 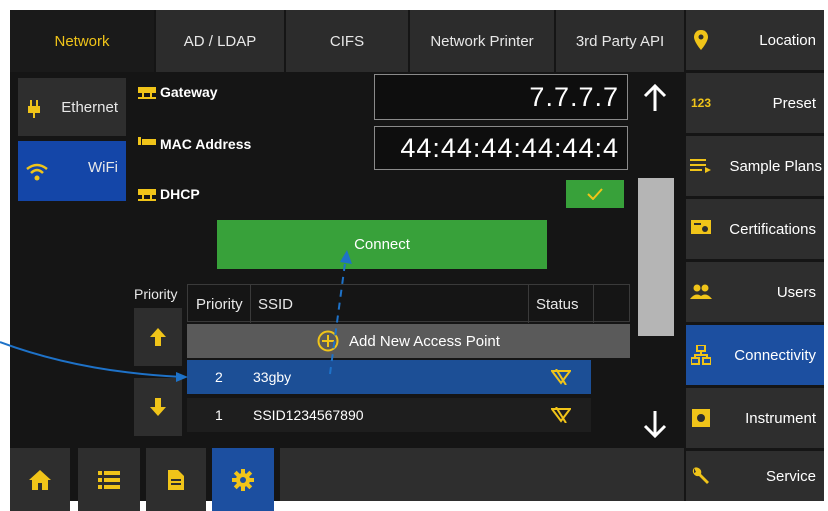 I want to click on home-button, so click(x=40, y=479).